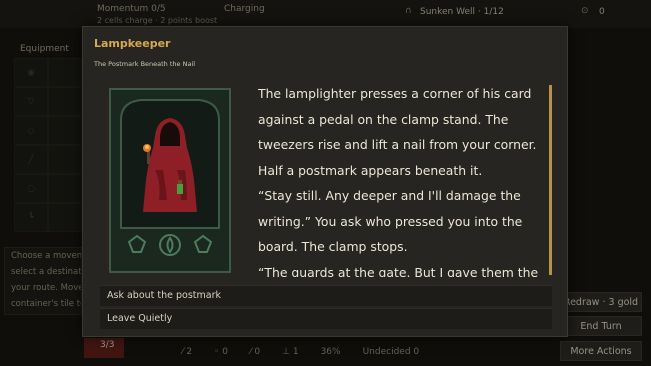 The image size is (651, 366). I want to click on character-card, so click(170, 180).